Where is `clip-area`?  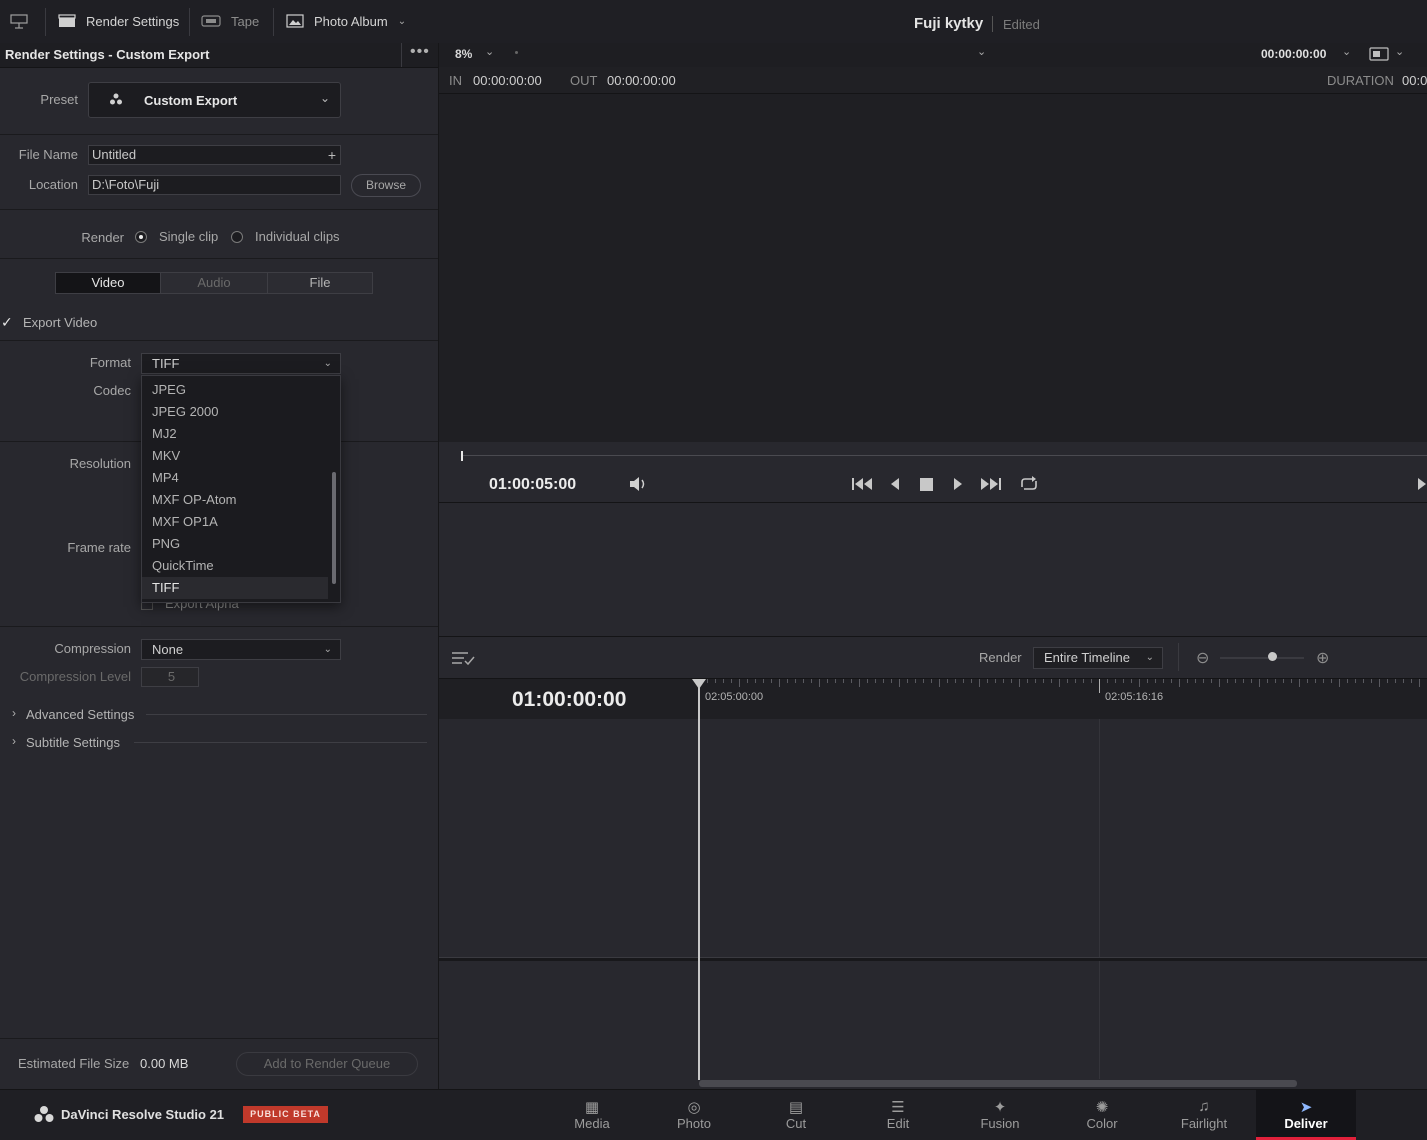 clip-area is located at coordinates (933, 570).